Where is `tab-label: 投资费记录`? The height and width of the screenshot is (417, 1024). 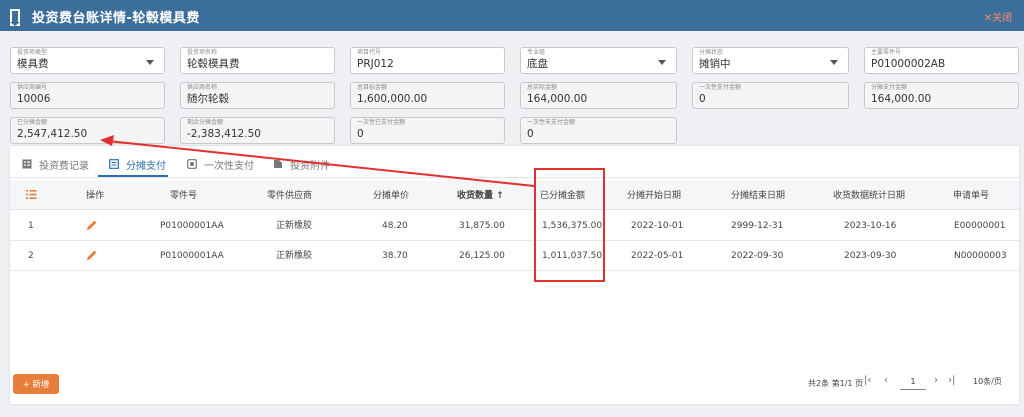 tab-label: 投资费记录 is located at coordinates (64, 166).